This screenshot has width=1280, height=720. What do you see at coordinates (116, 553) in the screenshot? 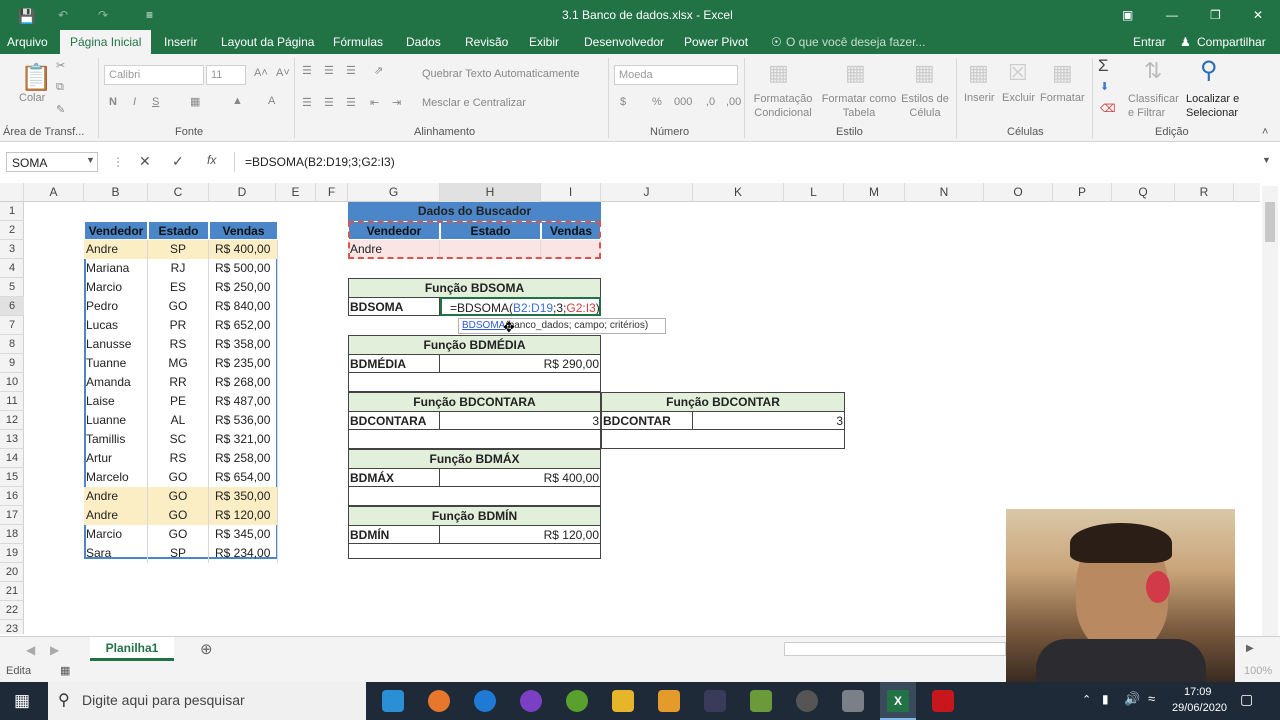
I see `table-cell-vendedor: Sara` at bounding box center [116, 553].